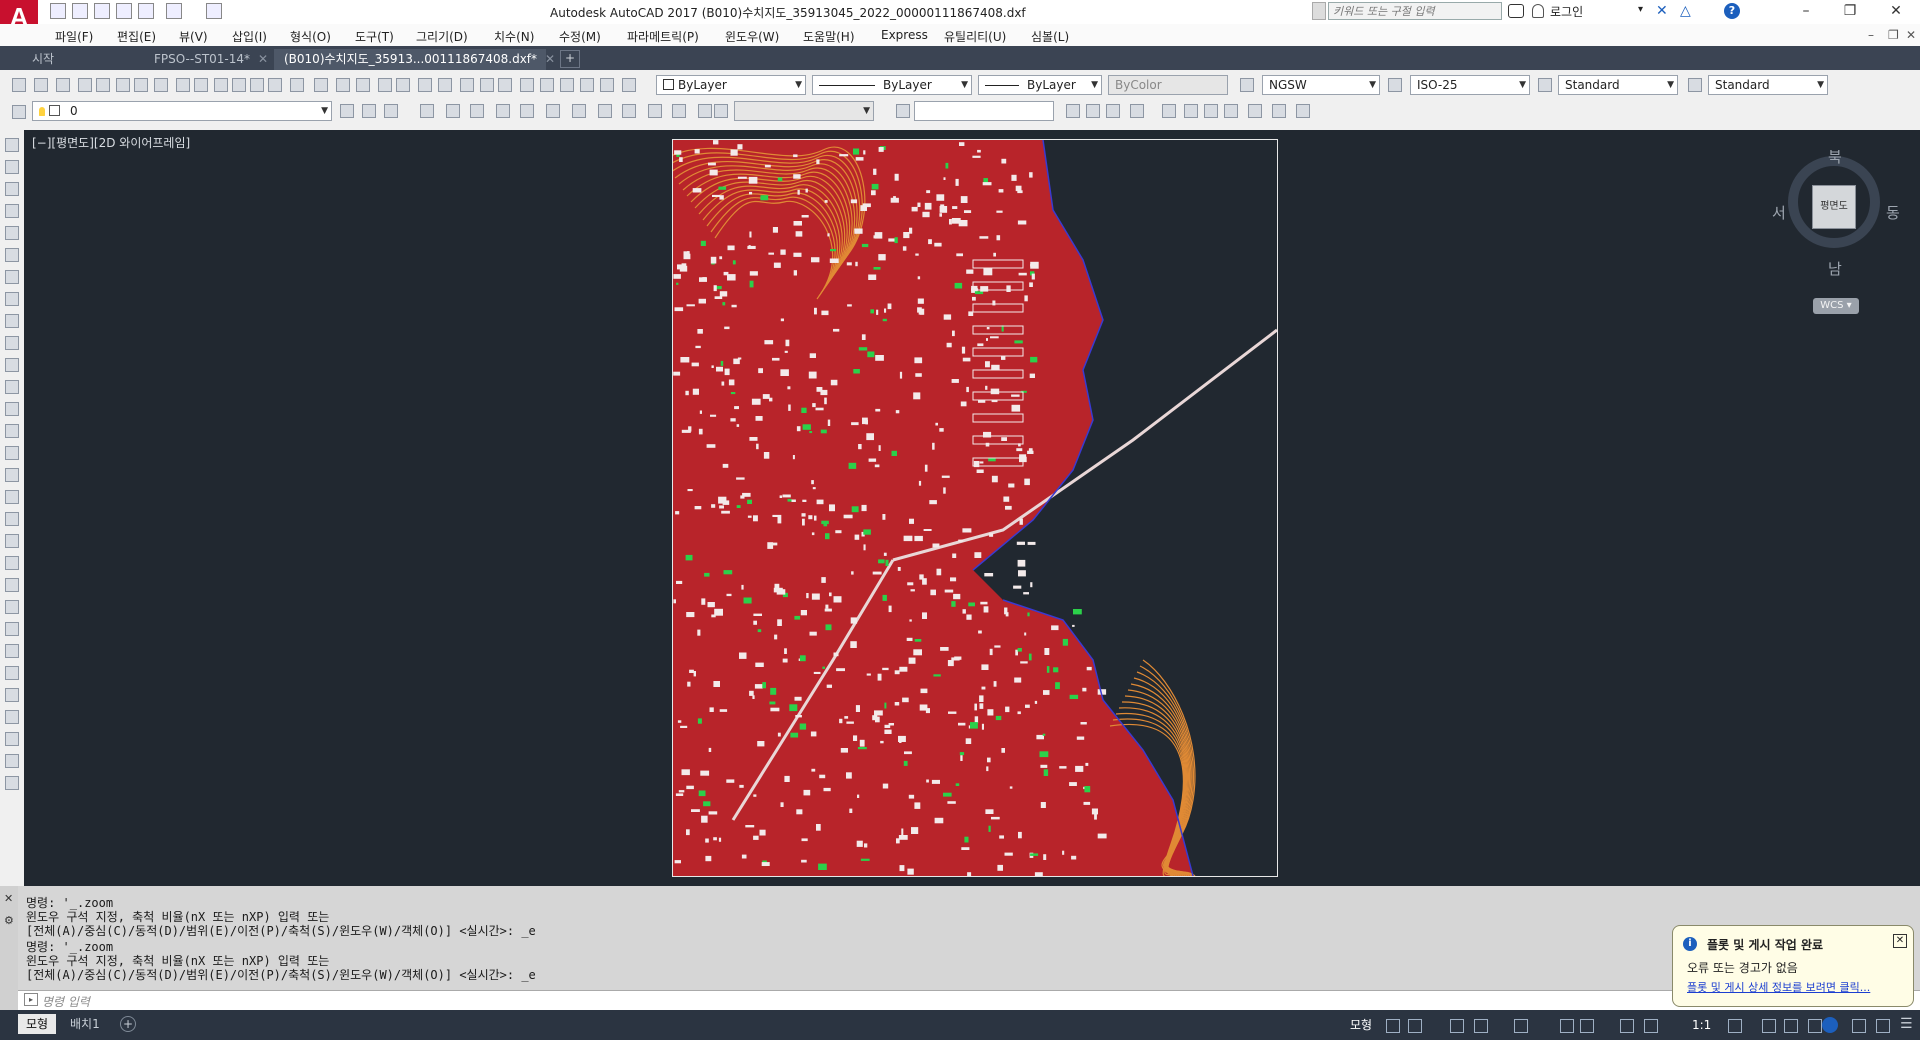 Image resolution: width=1920 pixels, height=1040 pixels. What do you see at coordinates (1319, 11) in the screenshot?
I see `search-expand-icon` at bounding box center [1319, 11].